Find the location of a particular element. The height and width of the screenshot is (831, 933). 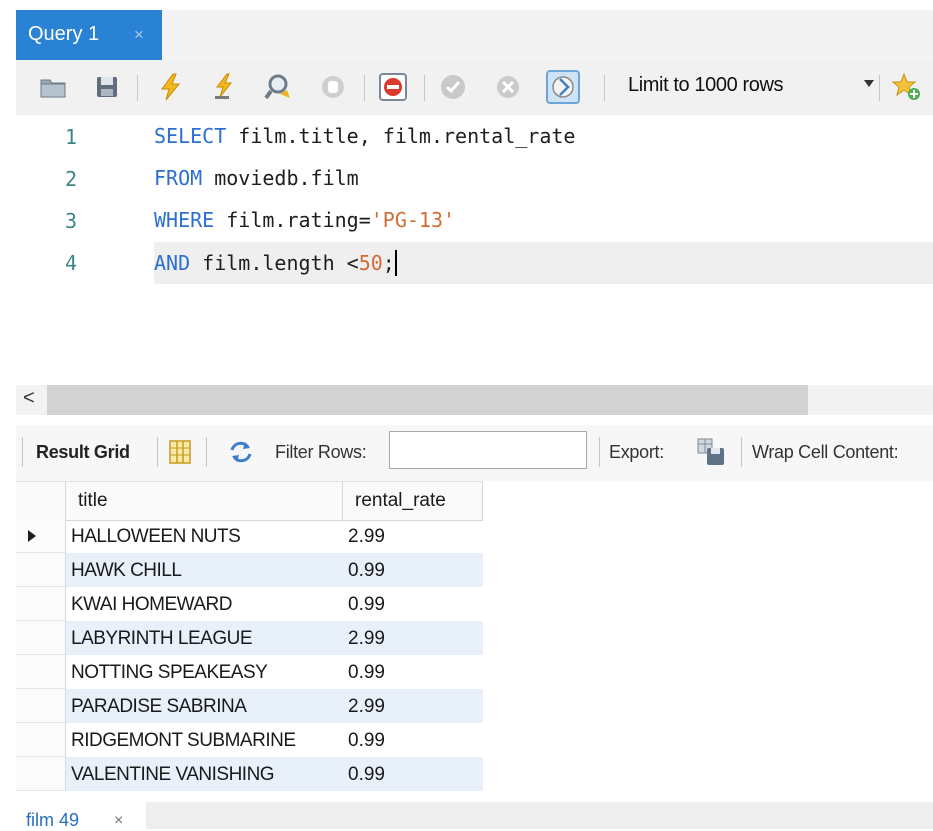

code-text: FROM moviedb.film is located at coordinates (256, 178).